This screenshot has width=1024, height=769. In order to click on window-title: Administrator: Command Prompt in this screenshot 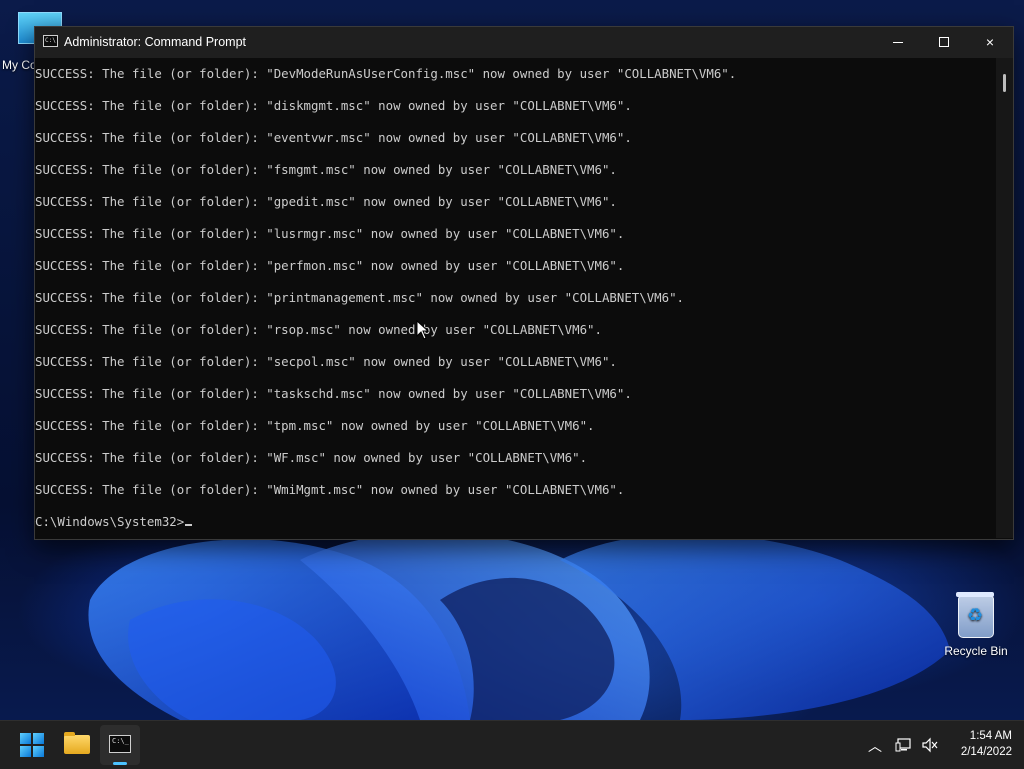, I will do `click(155, 42)`.